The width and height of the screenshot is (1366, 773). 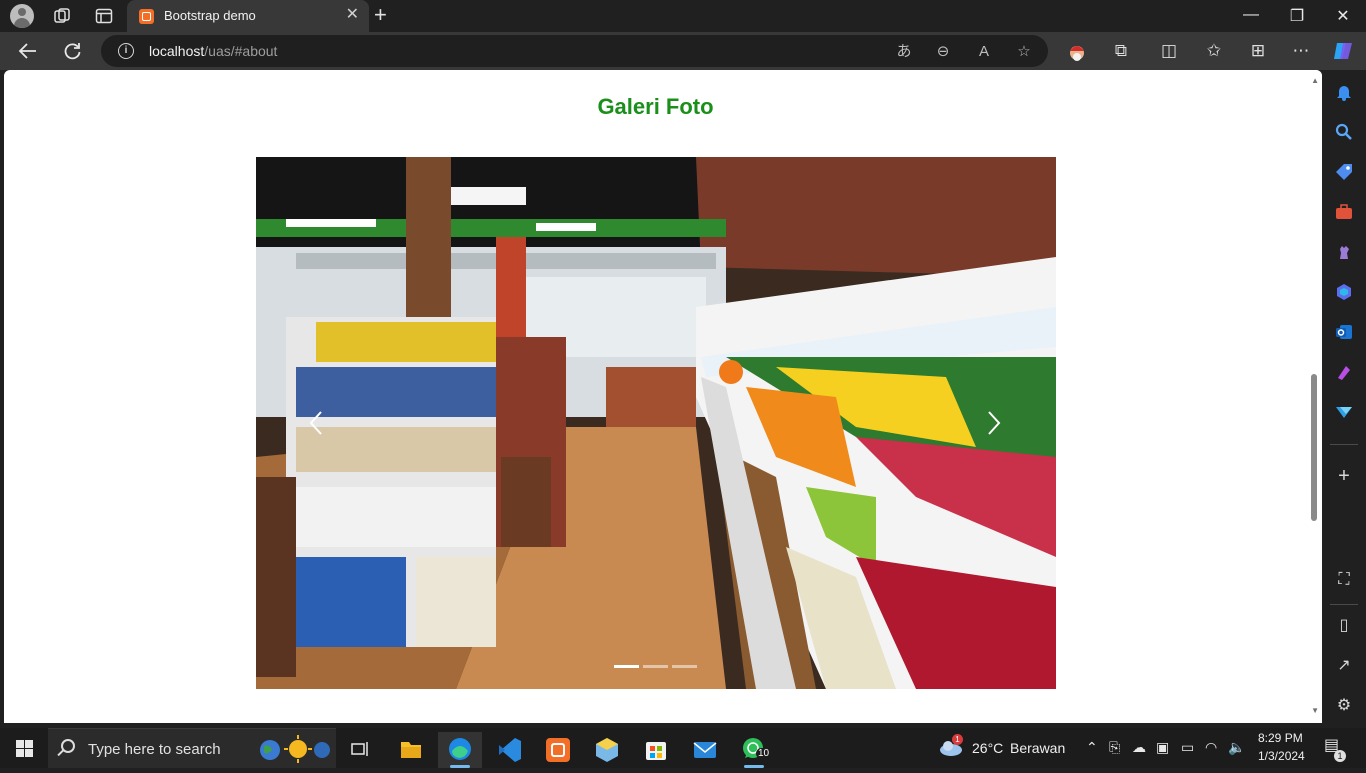 What do you see at coordinates (1024, 52) in the screenshot?
I see `favorite-star-icon: ☆` at bounding box center [1024, 52].